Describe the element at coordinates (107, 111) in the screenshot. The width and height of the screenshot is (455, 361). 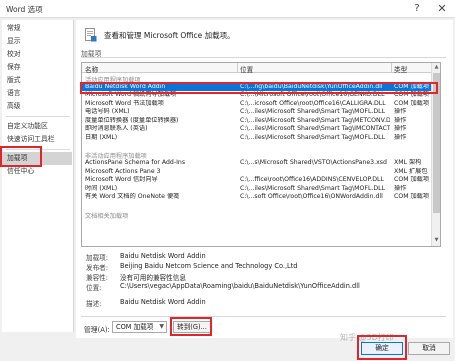
I see `table-cell-name: 电话号码 (XML)` at that location.